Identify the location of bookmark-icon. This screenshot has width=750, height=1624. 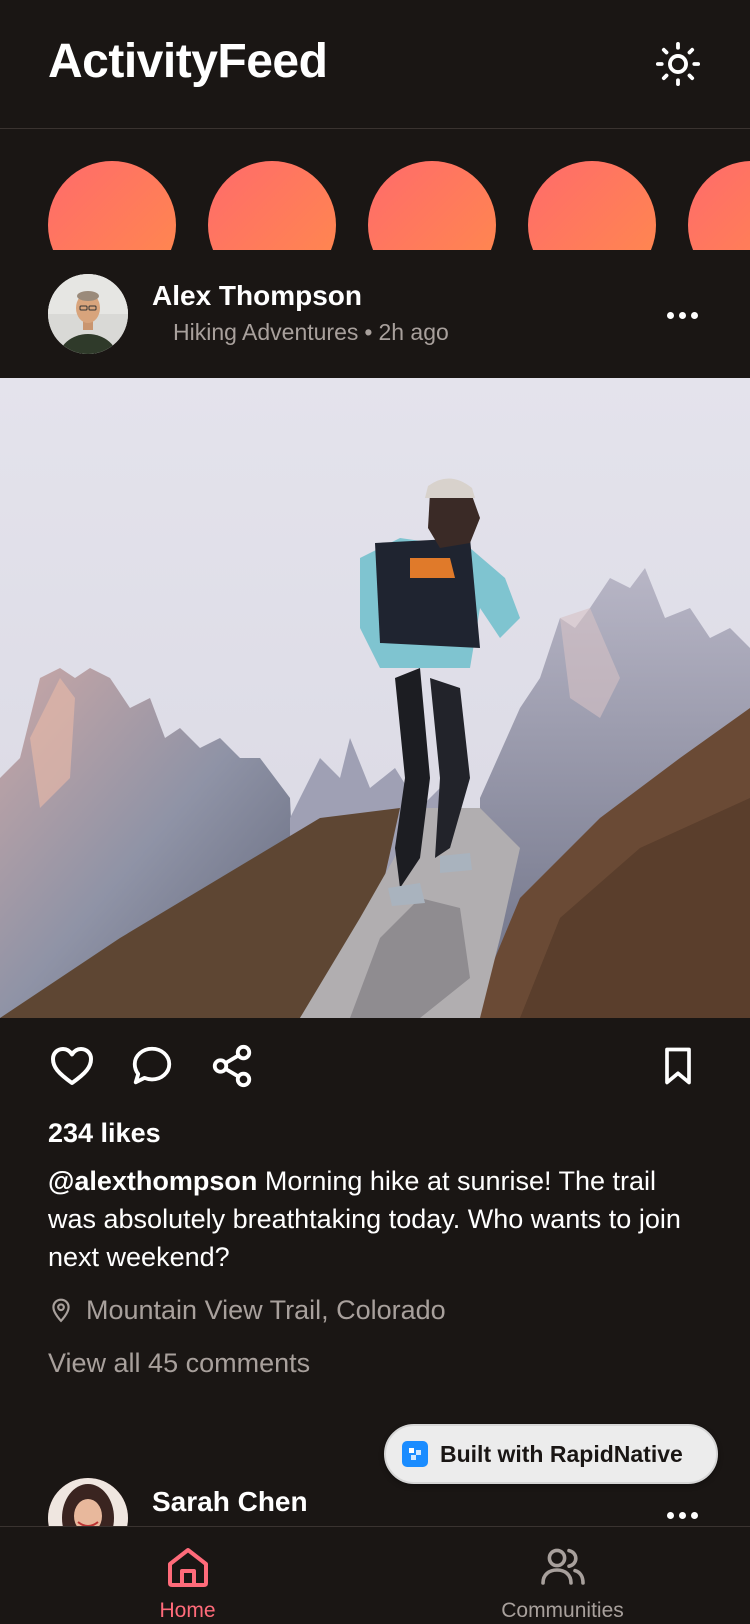
(678, 1066).